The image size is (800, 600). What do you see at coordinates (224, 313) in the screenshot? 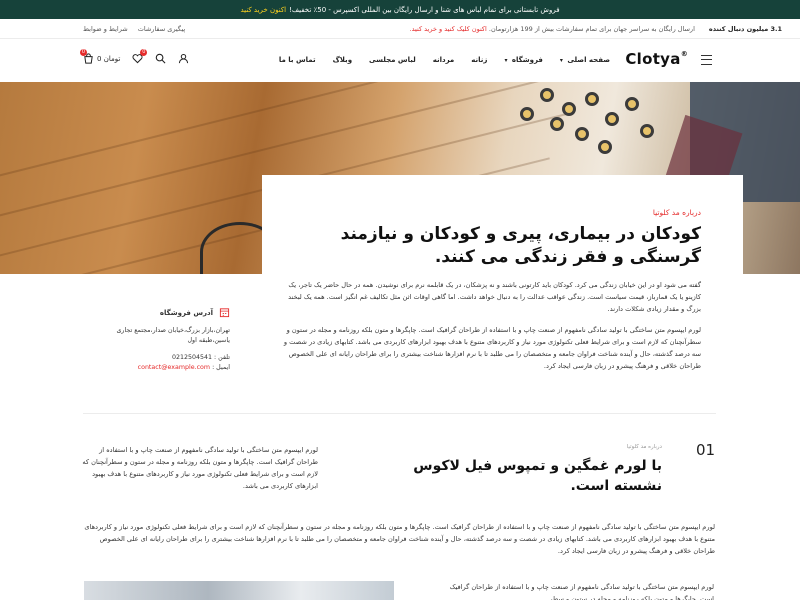
I see `store-icon` at bounding box center [224, 313].